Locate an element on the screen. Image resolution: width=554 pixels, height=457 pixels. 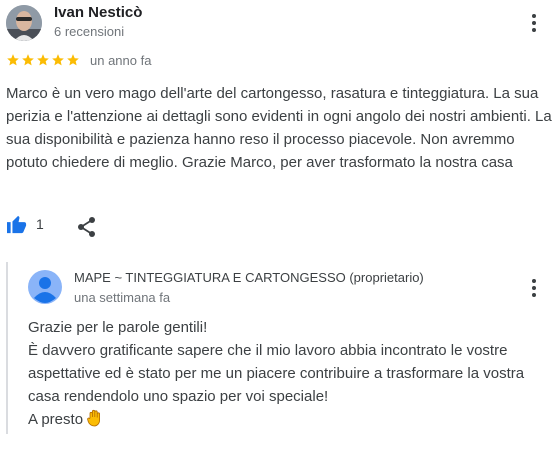
reviewer-avatar is located at coordinates (24, 23).